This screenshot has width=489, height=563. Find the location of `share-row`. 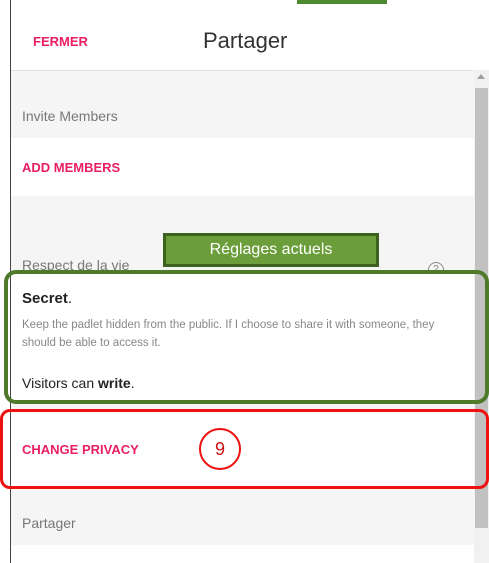

share-row is located at coordinates (242, 554).